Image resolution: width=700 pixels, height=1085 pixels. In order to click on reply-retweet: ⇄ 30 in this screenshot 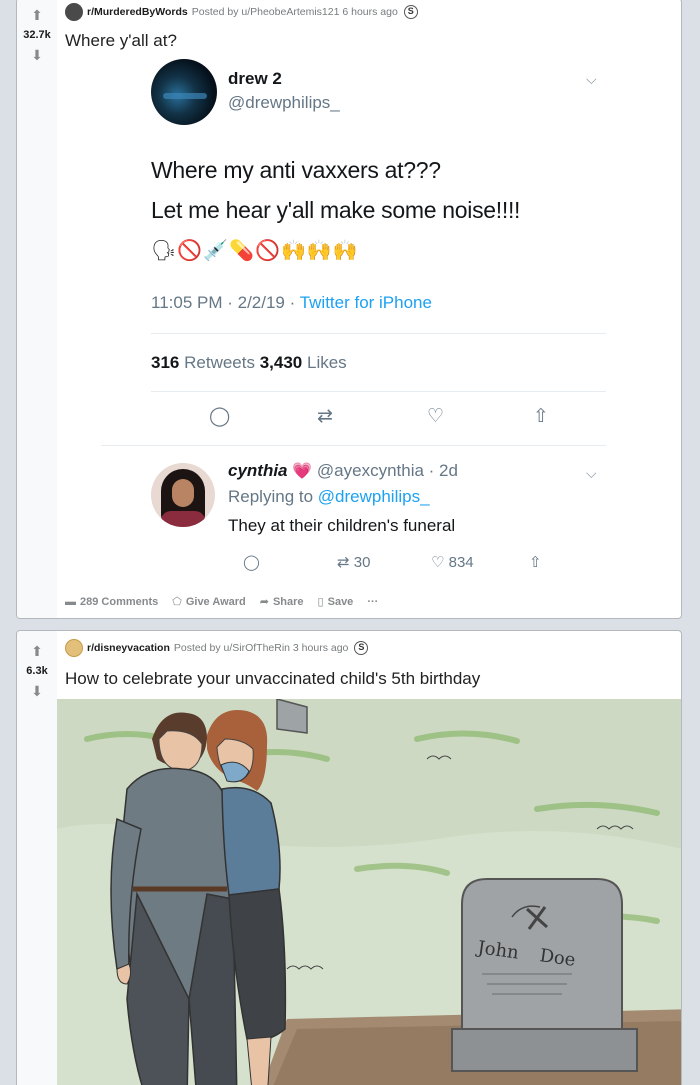, I will do `click(353, 562)`.